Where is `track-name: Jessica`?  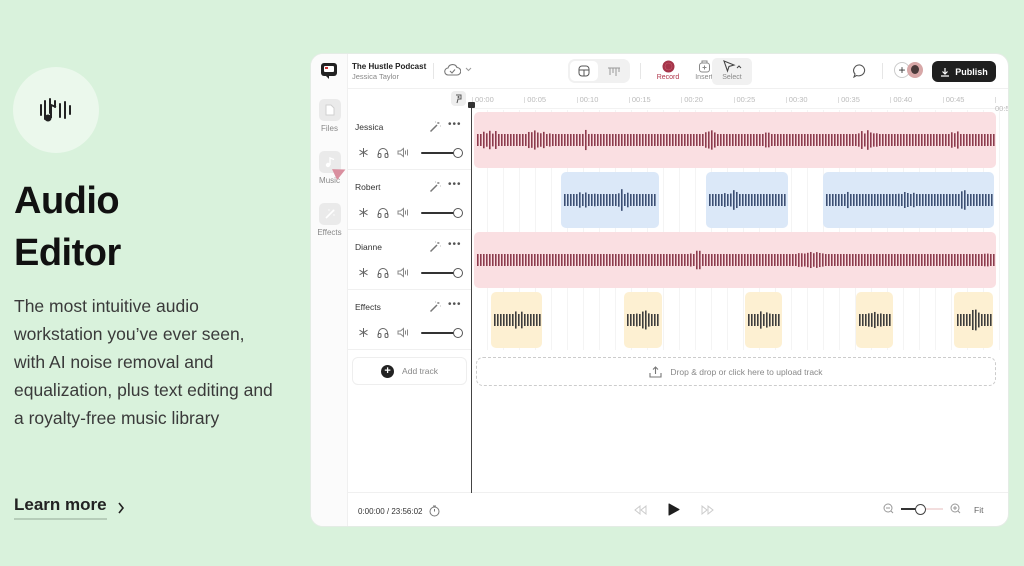
track-name: Jessica is located at coordinates (369, 127).